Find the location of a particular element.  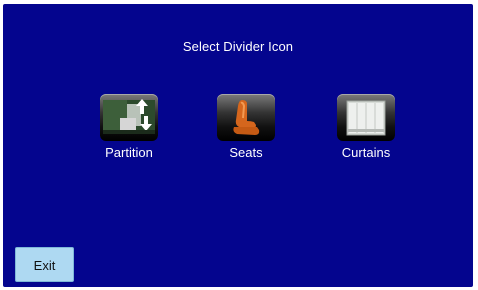

exit-button: Exit is located at coordinates (44, 264).